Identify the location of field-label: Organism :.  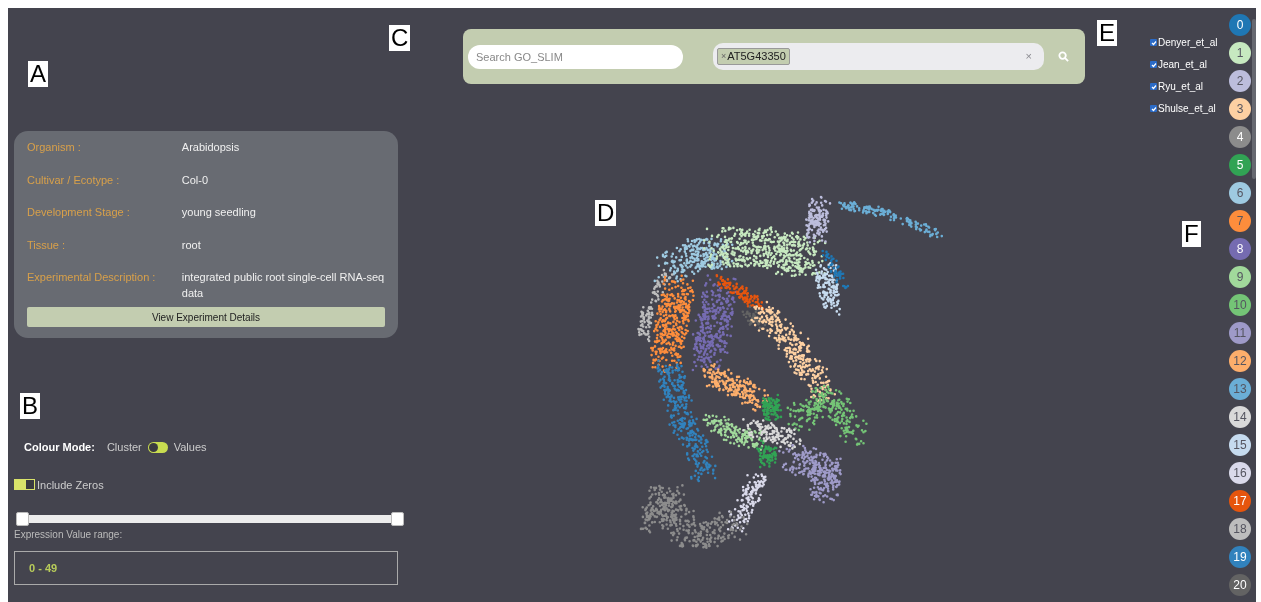
(54, 147).